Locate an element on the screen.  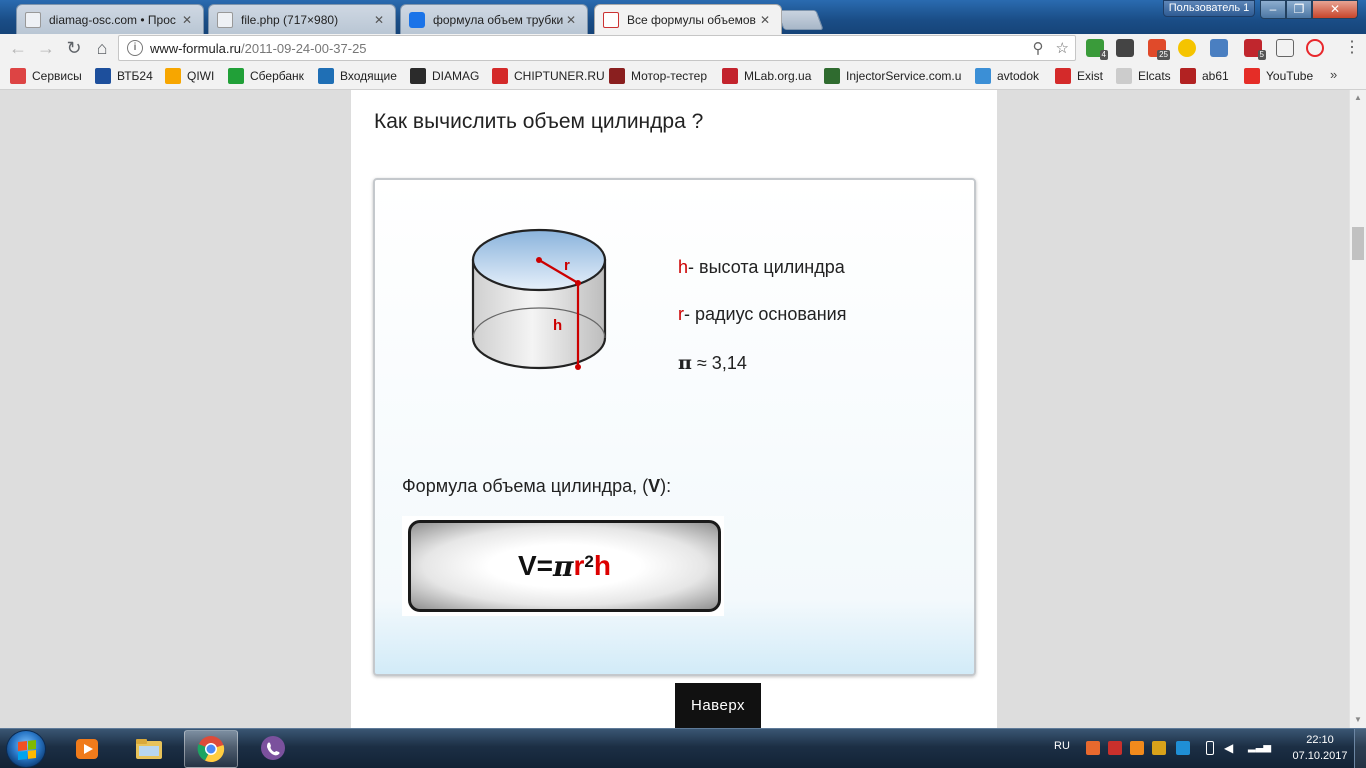
back-to-top-button: Наверх is located at coordinates (718, 705).